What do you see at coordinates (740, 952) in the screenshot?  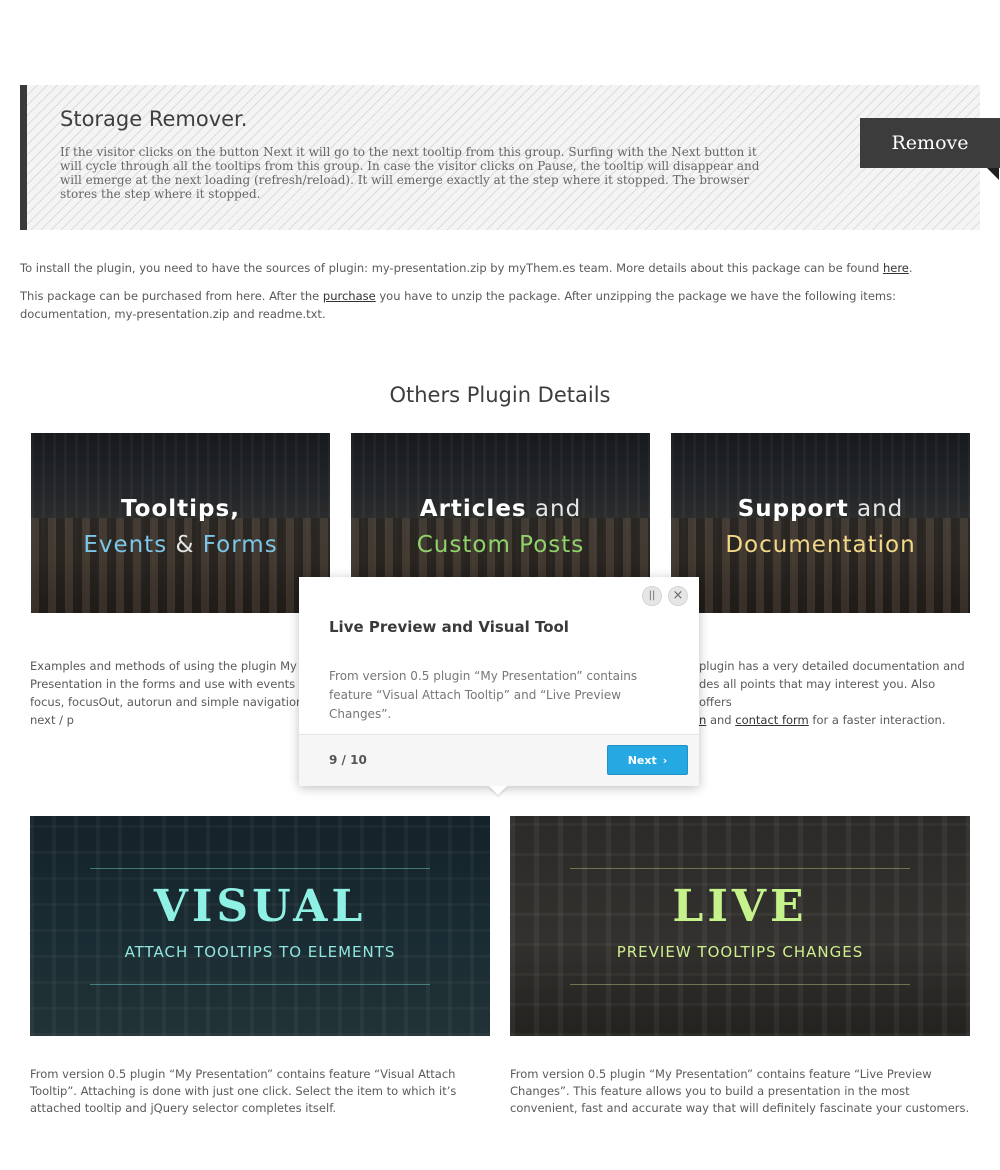 I see `live-subheading: PREVIEW TOOLTIPS CHANGES` at bounding box center [740, 952].